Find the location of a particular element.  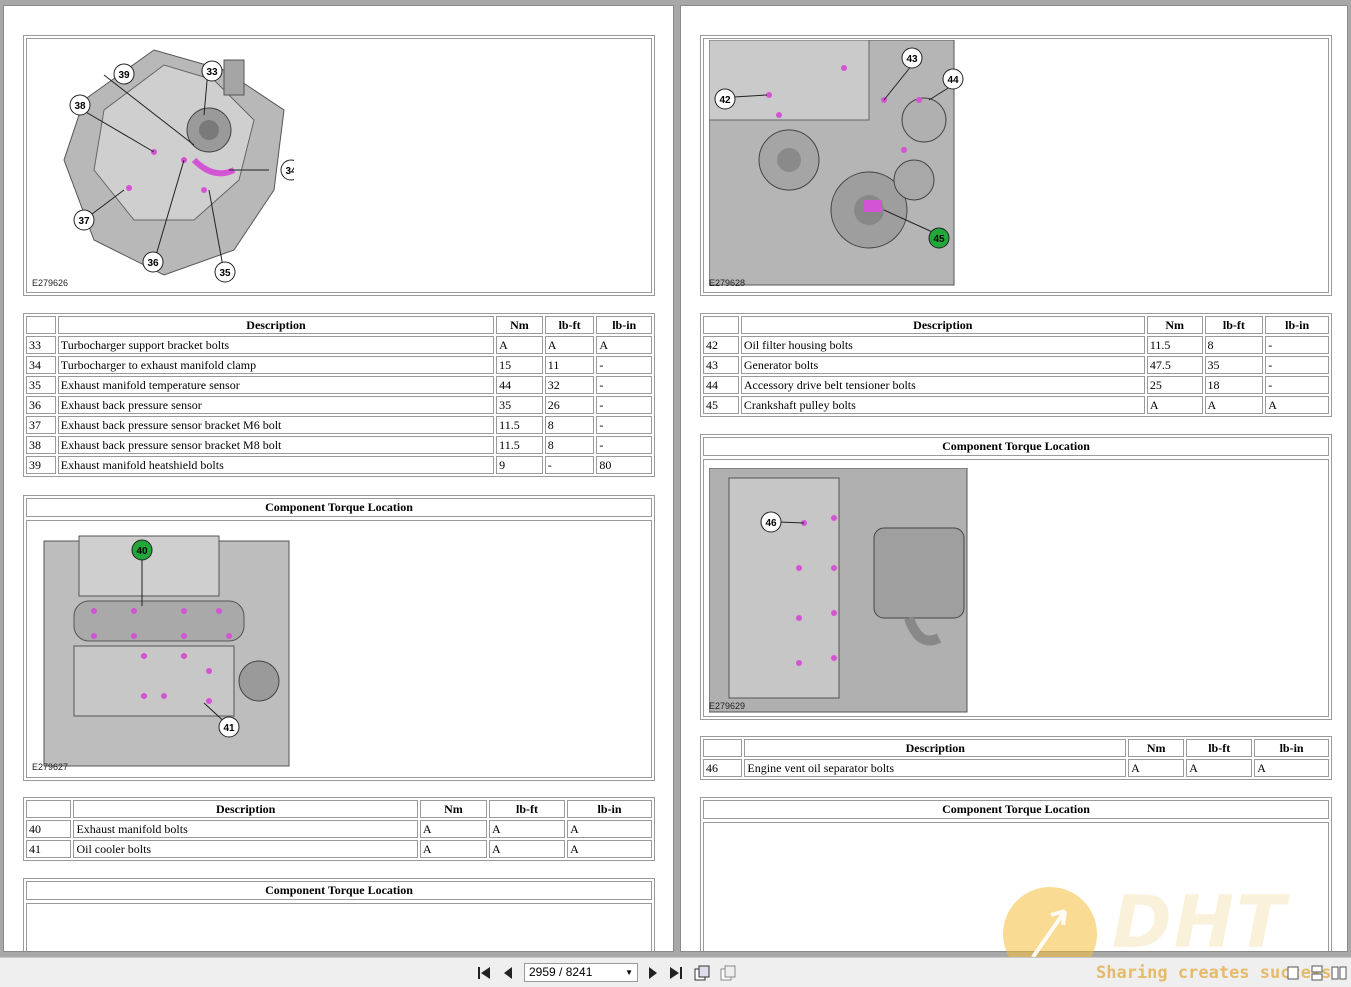

cell-description: Exhaust manifold temperature sensor is located at coordinates (276, 385).